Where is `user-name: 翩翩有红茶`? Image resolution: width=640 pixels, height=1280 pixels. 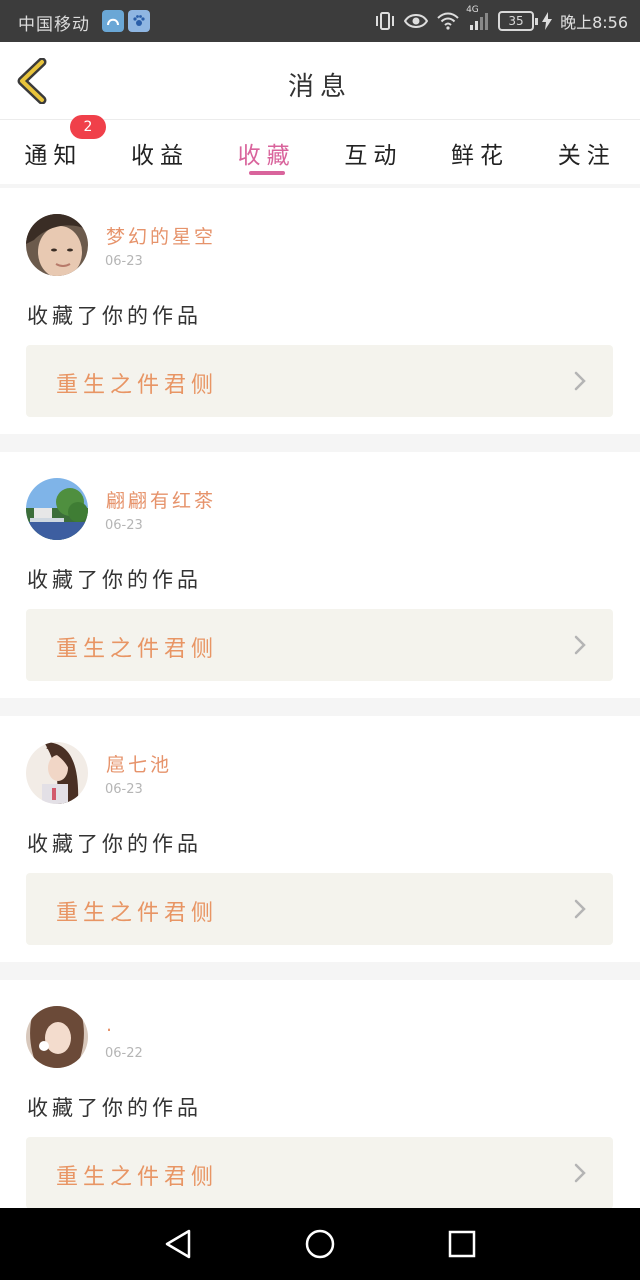 user-name: 翩翩有红茶 is located at coordinates (161, 499).